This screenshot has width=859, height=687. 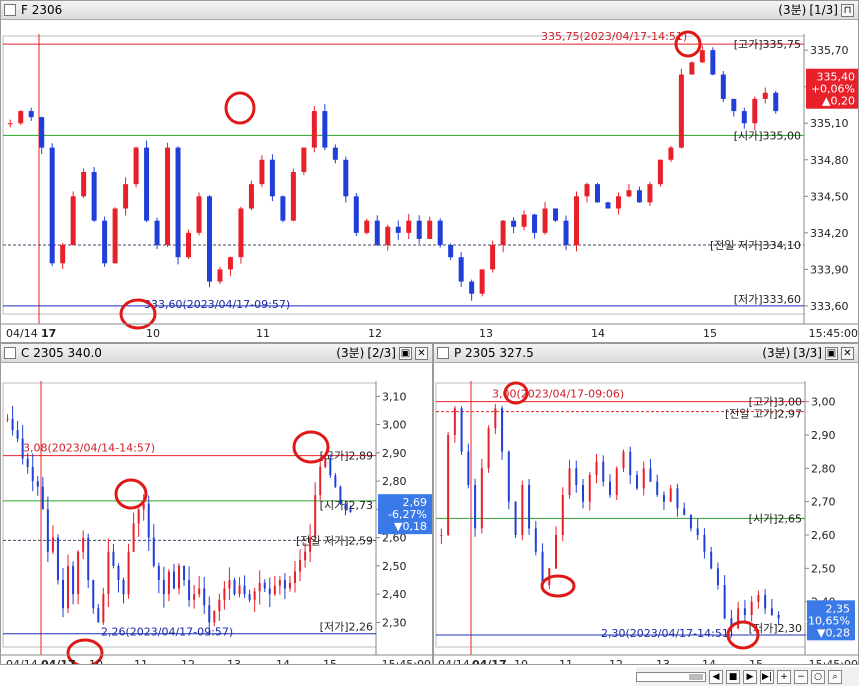 What do you see at coordinates (818, 676) in the screenshot?
I see `zoom-reset-icon: ○` at bounding box center [818, 676].